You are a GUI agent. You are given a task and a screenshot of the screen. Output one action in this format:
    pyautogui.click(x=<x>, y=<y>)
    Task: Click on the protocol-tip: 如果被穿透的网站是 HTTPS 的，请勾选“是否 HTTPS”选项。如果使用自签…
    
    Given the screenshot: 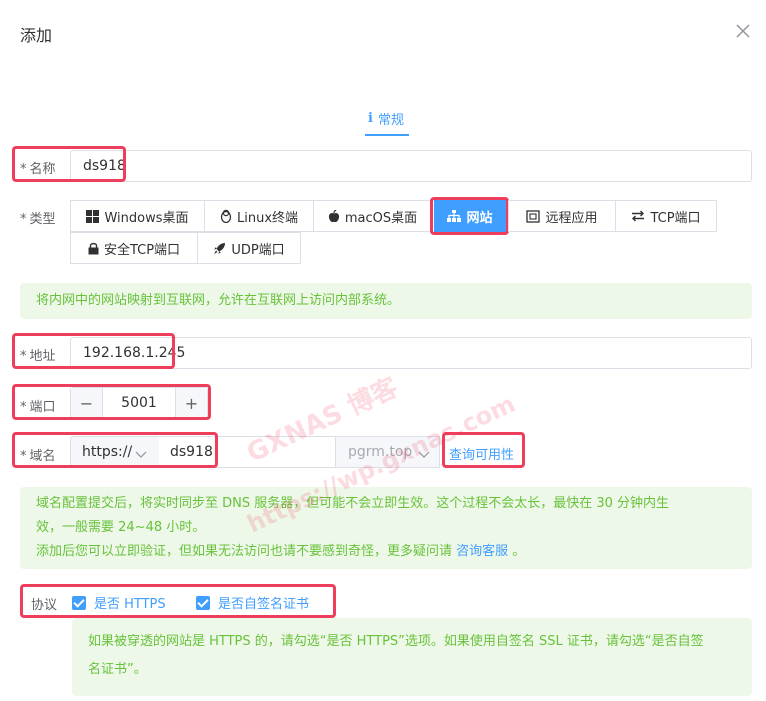 What is the action you would take?
    pyautogui.click(x=412, y=657)
    